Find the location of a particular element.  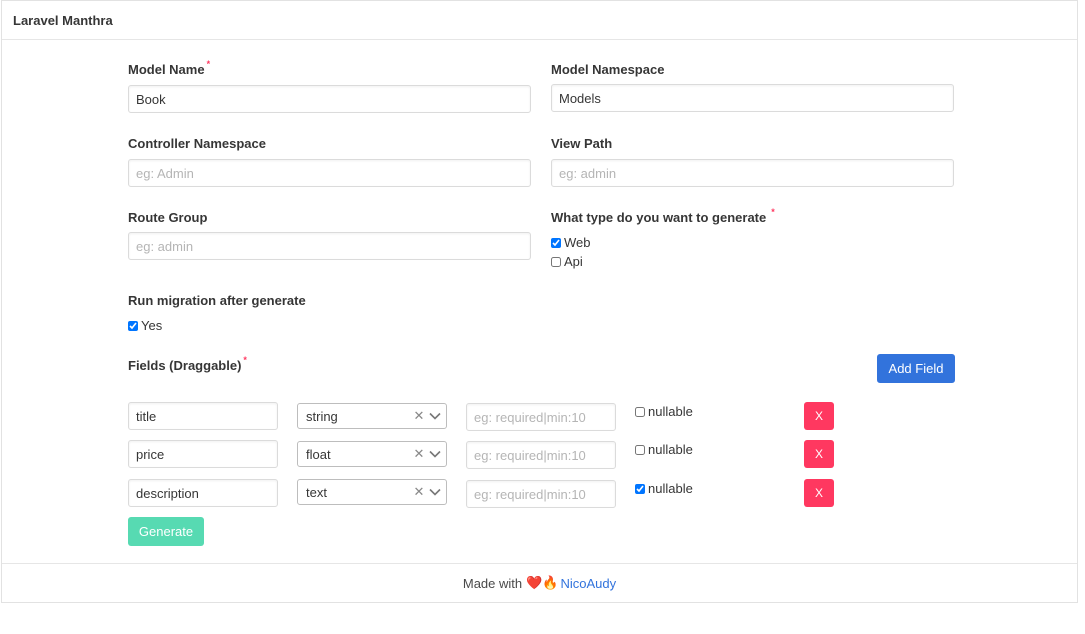

type-web-label: Web is located at coordinates (577, 242).